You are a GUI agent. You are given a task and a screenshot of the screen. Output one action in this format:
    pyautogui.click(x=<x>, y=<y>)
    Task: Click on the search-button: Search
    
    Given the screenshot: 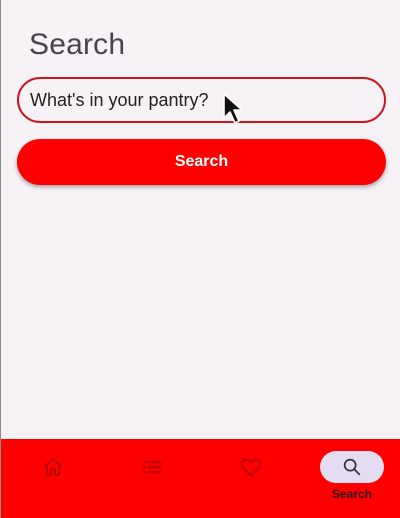 What is the action you would take?
    pyautogui.click(x=201, y=162)
    